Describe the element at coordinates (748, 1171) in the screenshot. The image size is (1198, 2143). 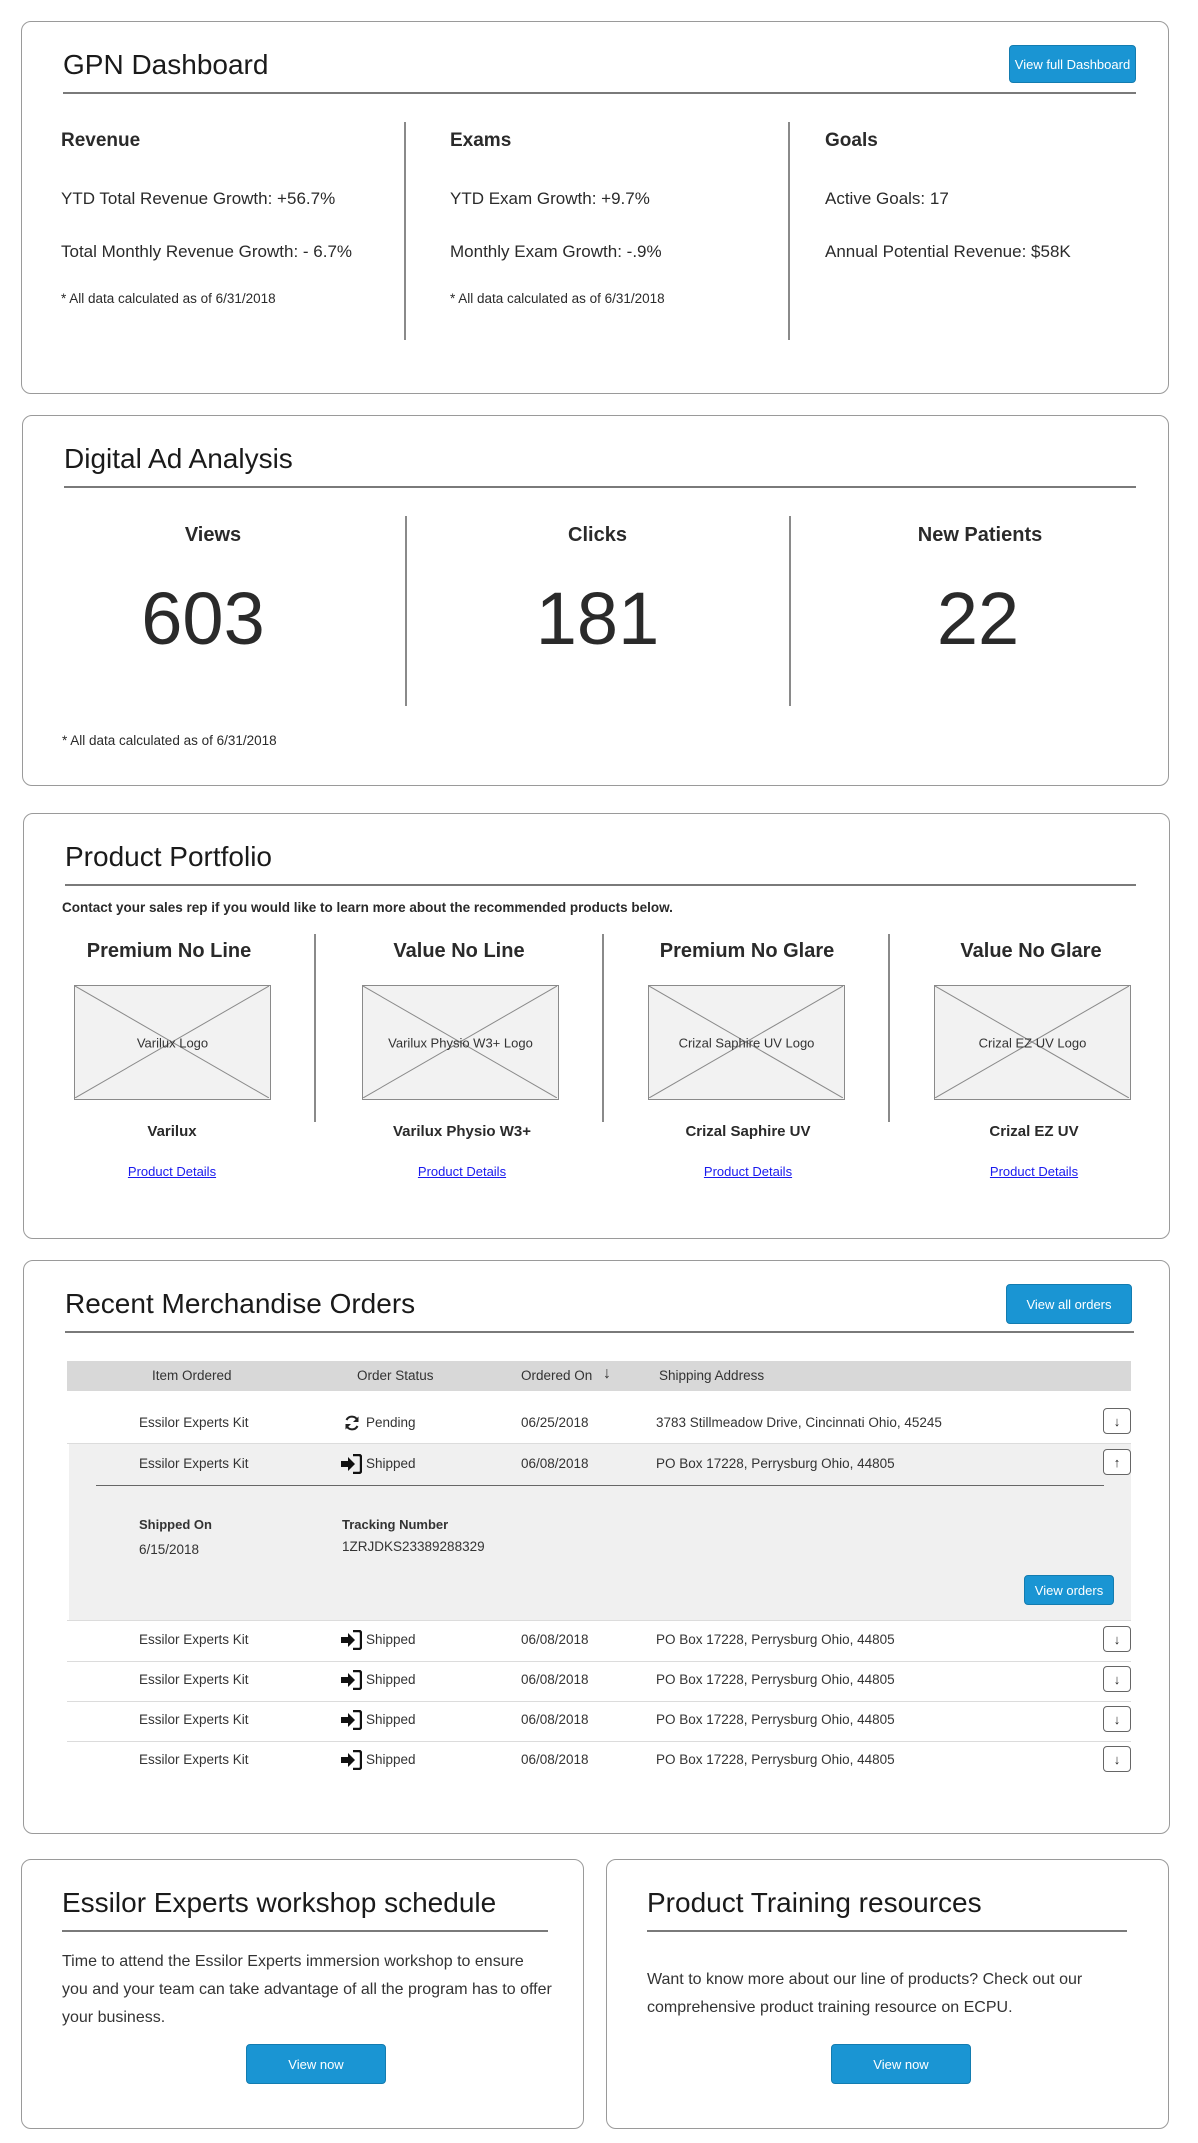
I see `product-details-link-crizal-saphire: Product Details` at that location.